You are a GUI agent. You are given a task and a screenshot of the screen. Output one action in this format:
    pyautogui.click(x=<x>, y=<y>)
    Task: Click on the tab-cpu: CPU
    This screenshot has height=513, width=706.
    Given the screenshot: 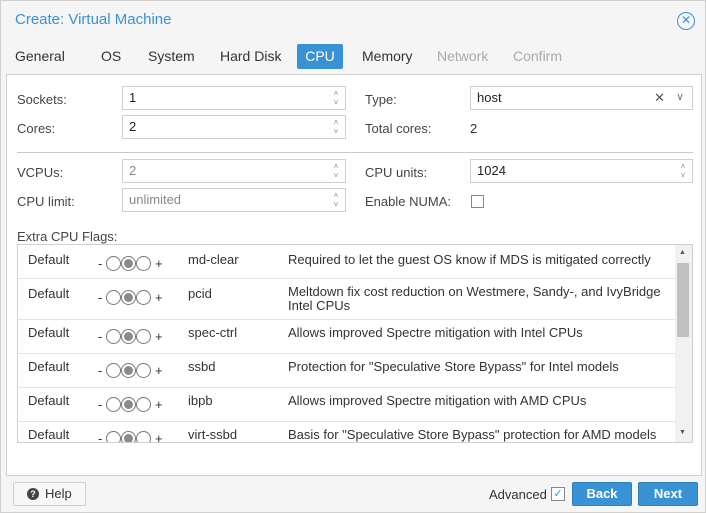 What is the action you would take?
    pyautogui.click(x=320, y=56)
    